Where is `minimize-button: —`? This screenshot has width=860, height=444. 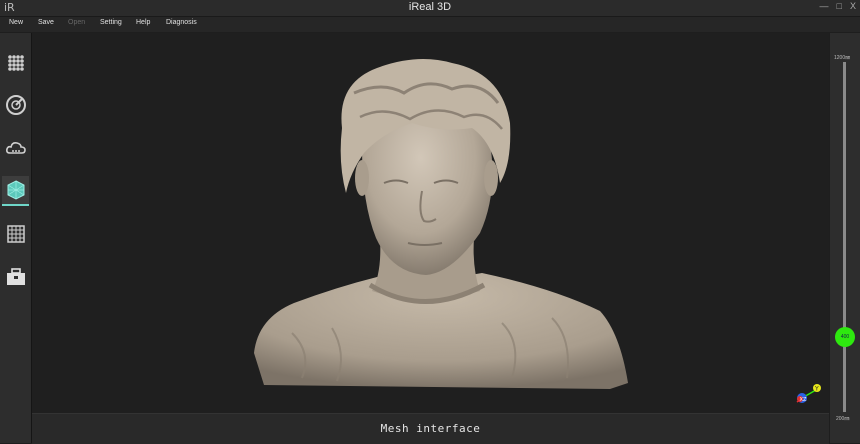
minimize-button: — is located at coordinates (824, 6).